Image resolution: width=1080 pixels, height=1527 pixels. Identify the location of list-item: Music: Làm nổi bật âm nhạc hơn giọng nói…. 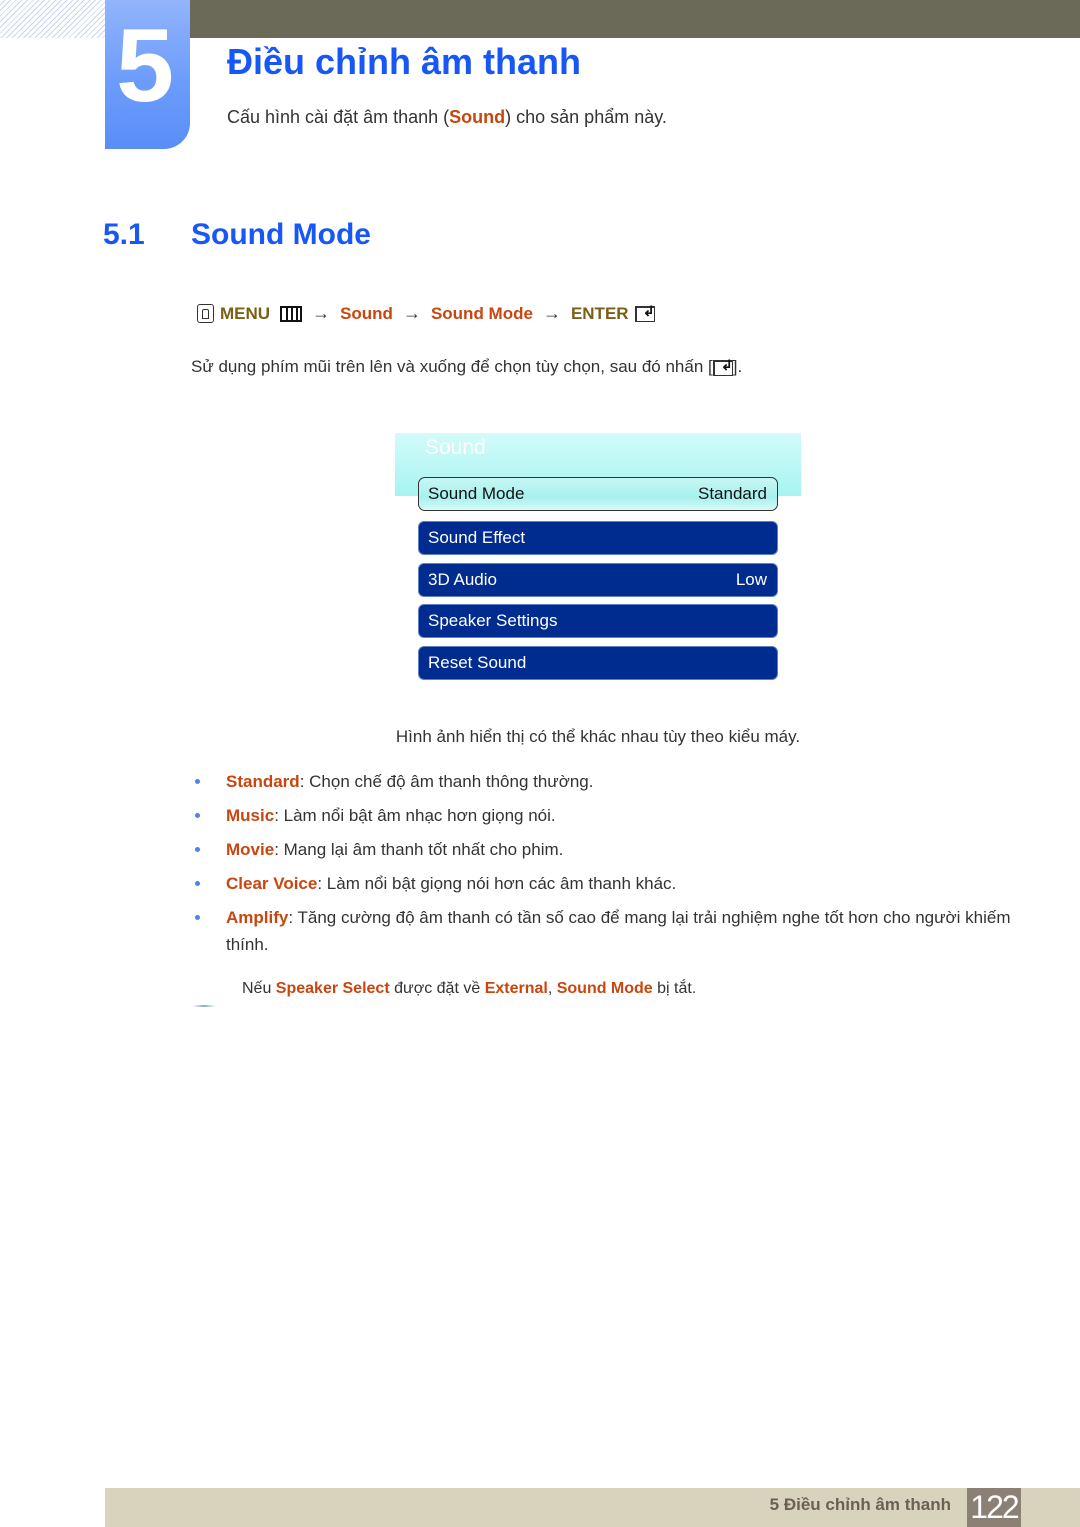
(605, 815).